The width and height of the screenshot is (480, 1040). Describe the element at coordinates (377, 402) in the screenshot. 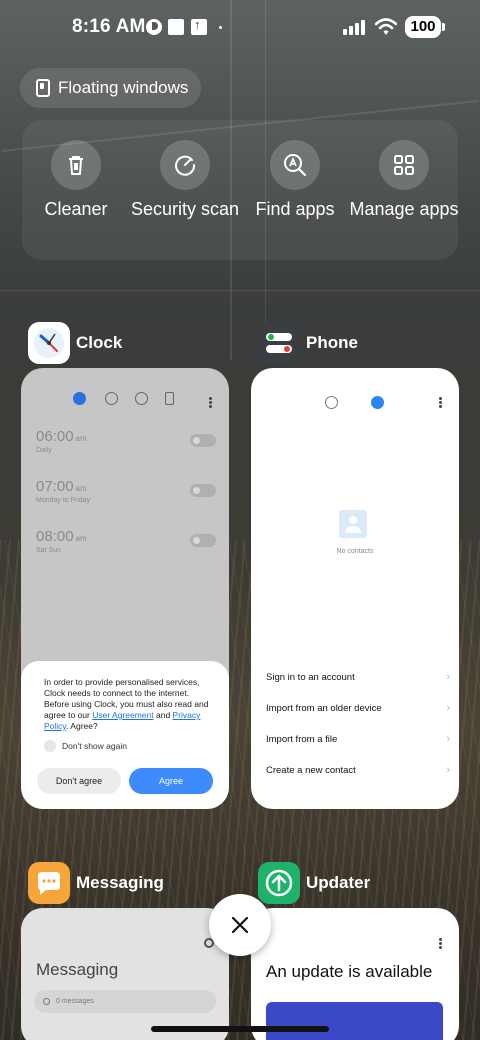

I see `contacts-tab-icon` at that location.